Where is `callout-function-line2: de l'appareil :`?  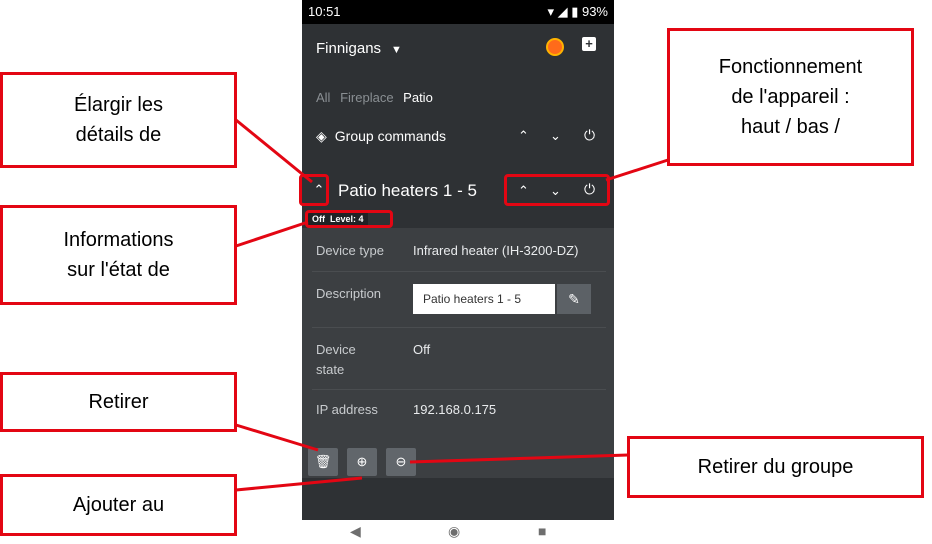 callout-function-line2: de l'appareil : is located at coordinates (790, 97).